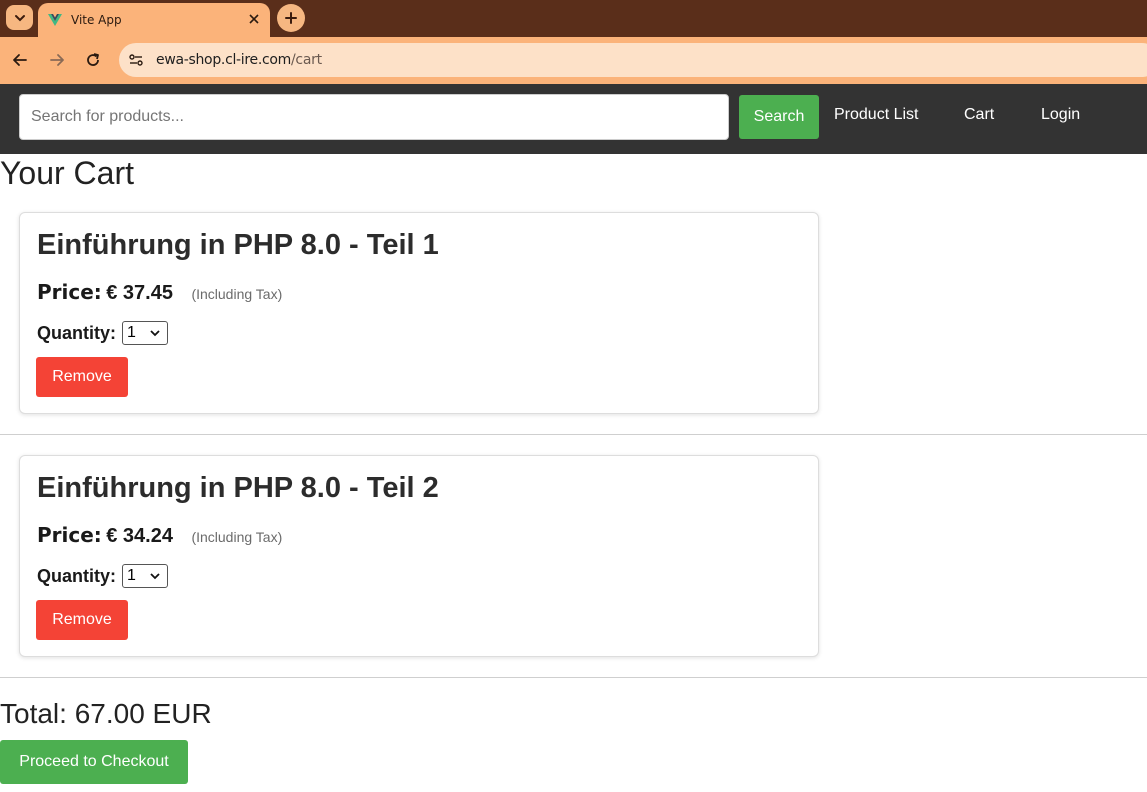 This screenshot has width=1147, height=792. I want to click on url-host: ewa-shop.cl-ire.com, so click(224, 60).